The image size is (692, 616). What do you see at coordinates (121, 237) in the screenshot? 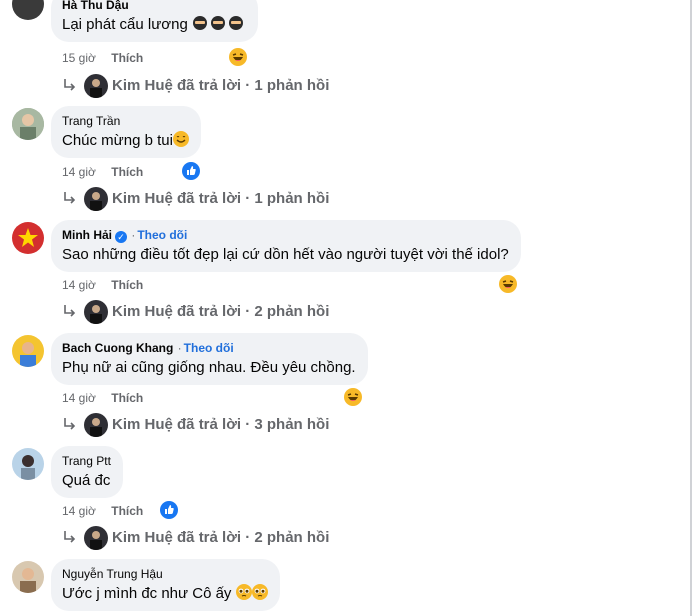
I see `verified-badge-icon: ✓` at bounding box center [121, 237].